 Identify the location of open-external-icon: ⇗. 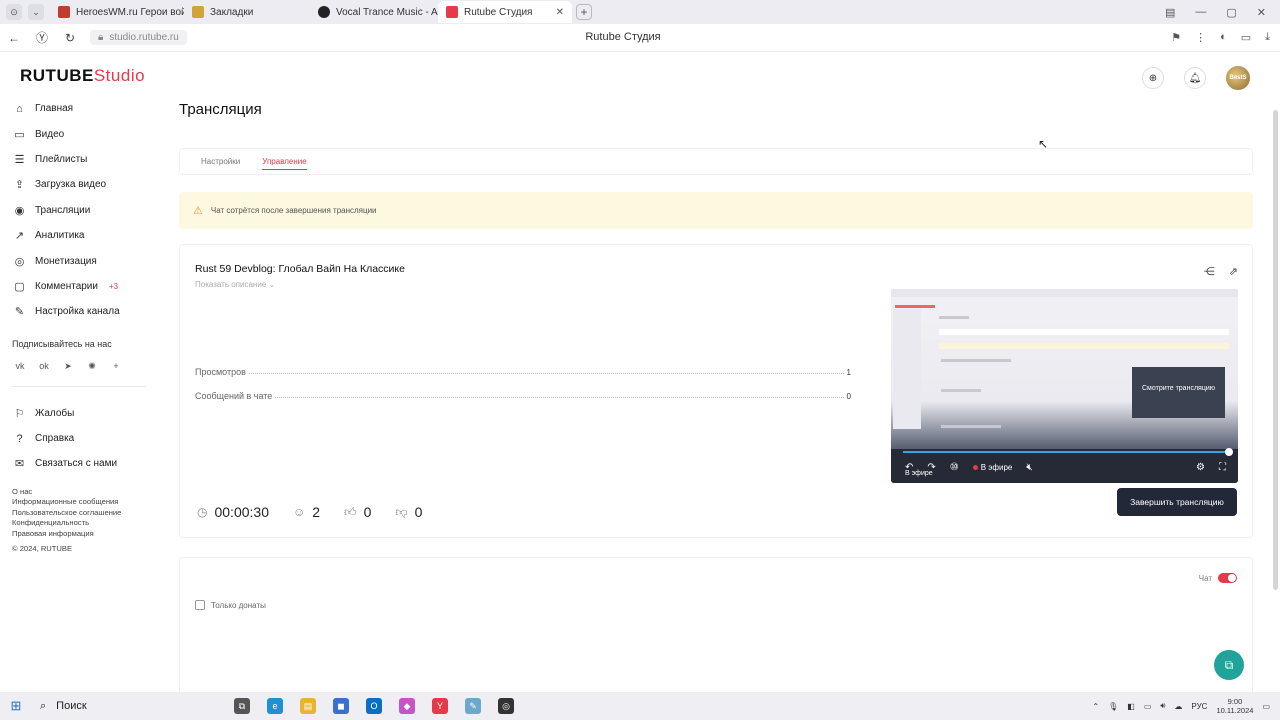
(1233, 271).